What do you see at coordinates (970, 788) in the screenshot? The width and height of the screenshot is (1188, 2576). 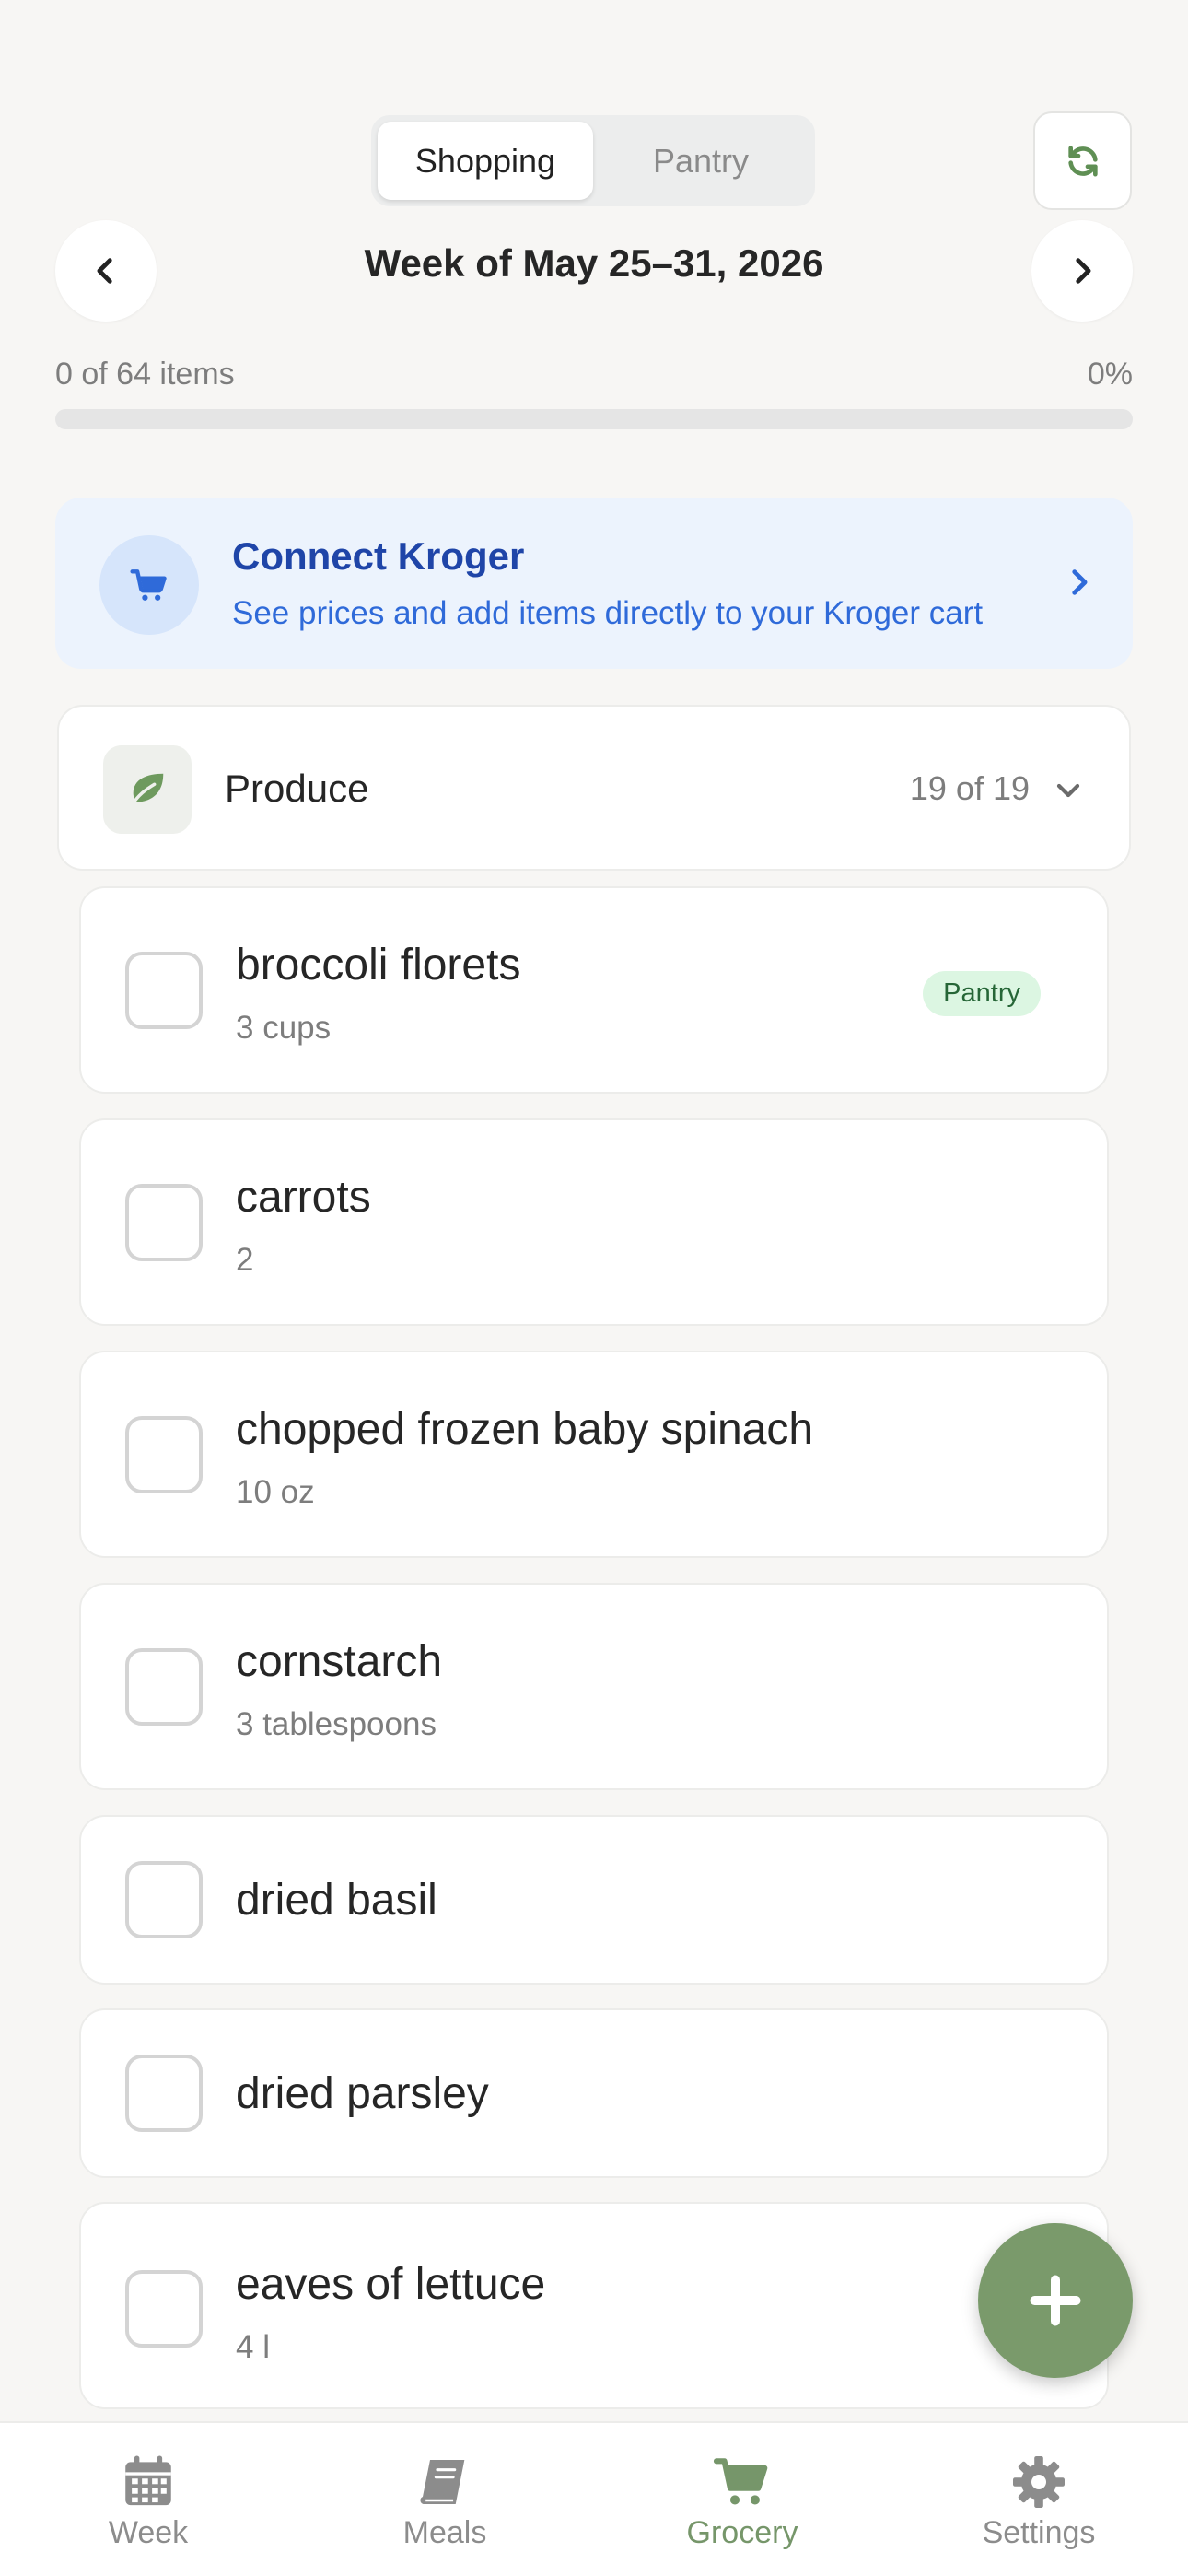 I see `category-count: 19 of 19` at bounding box center [970, 788].